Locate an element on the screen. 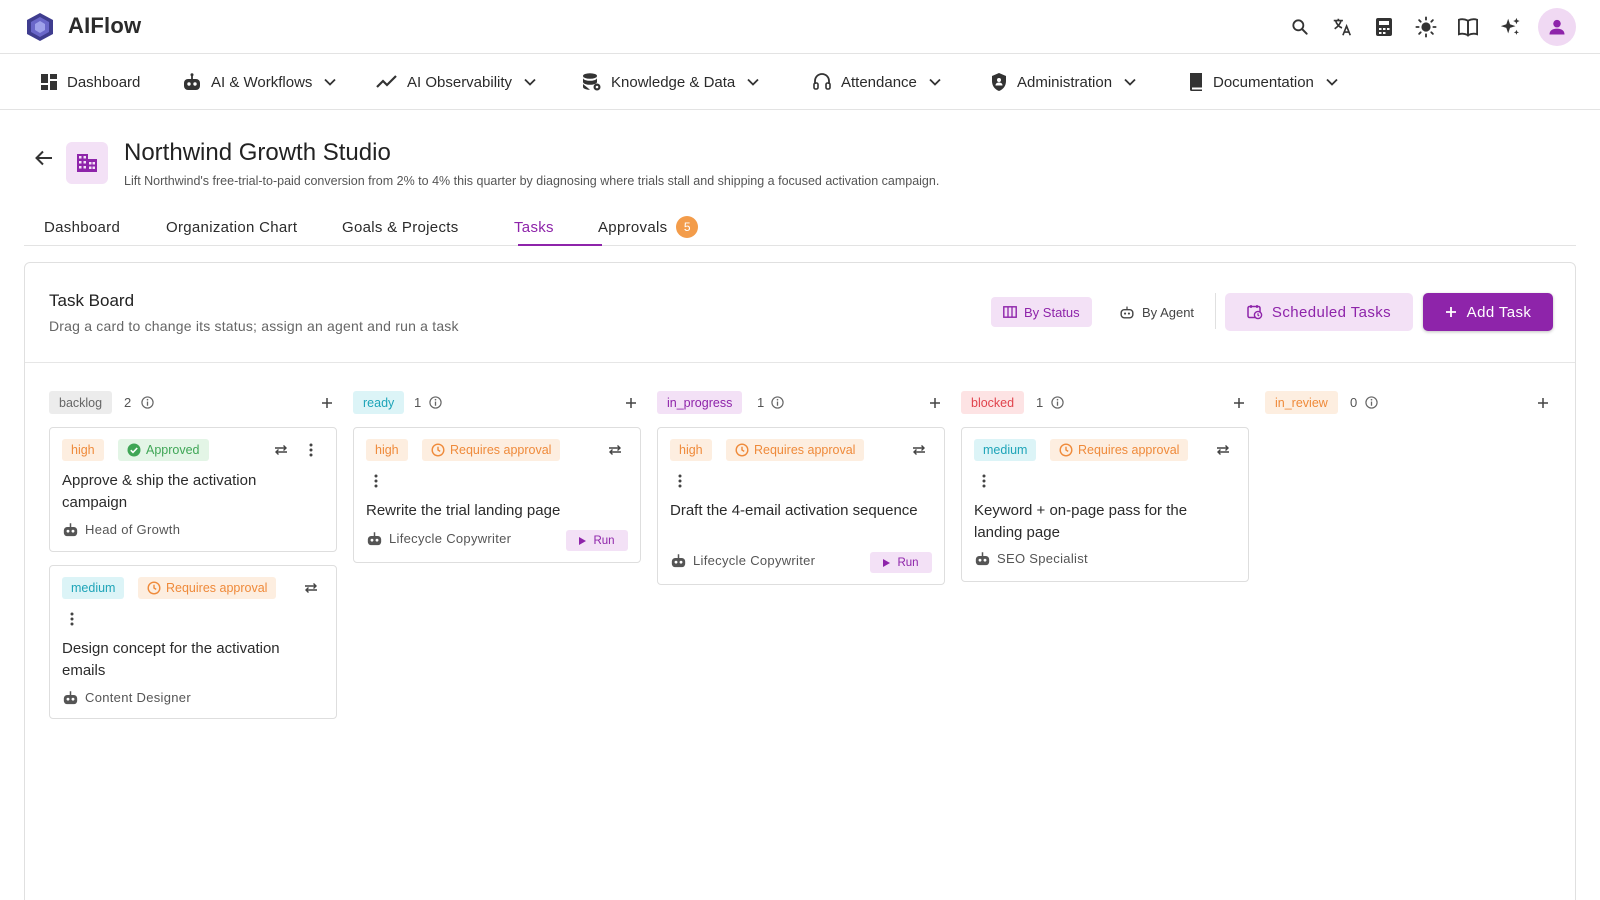  task-agent: SEO Specialist is located at coordinates (1031, 558).